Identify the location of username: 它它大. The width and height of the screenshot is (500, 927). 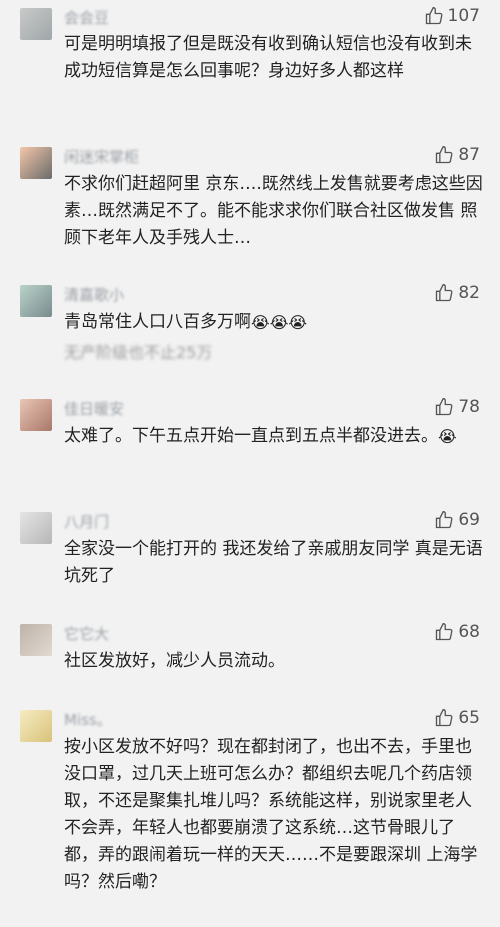
(86, 633).